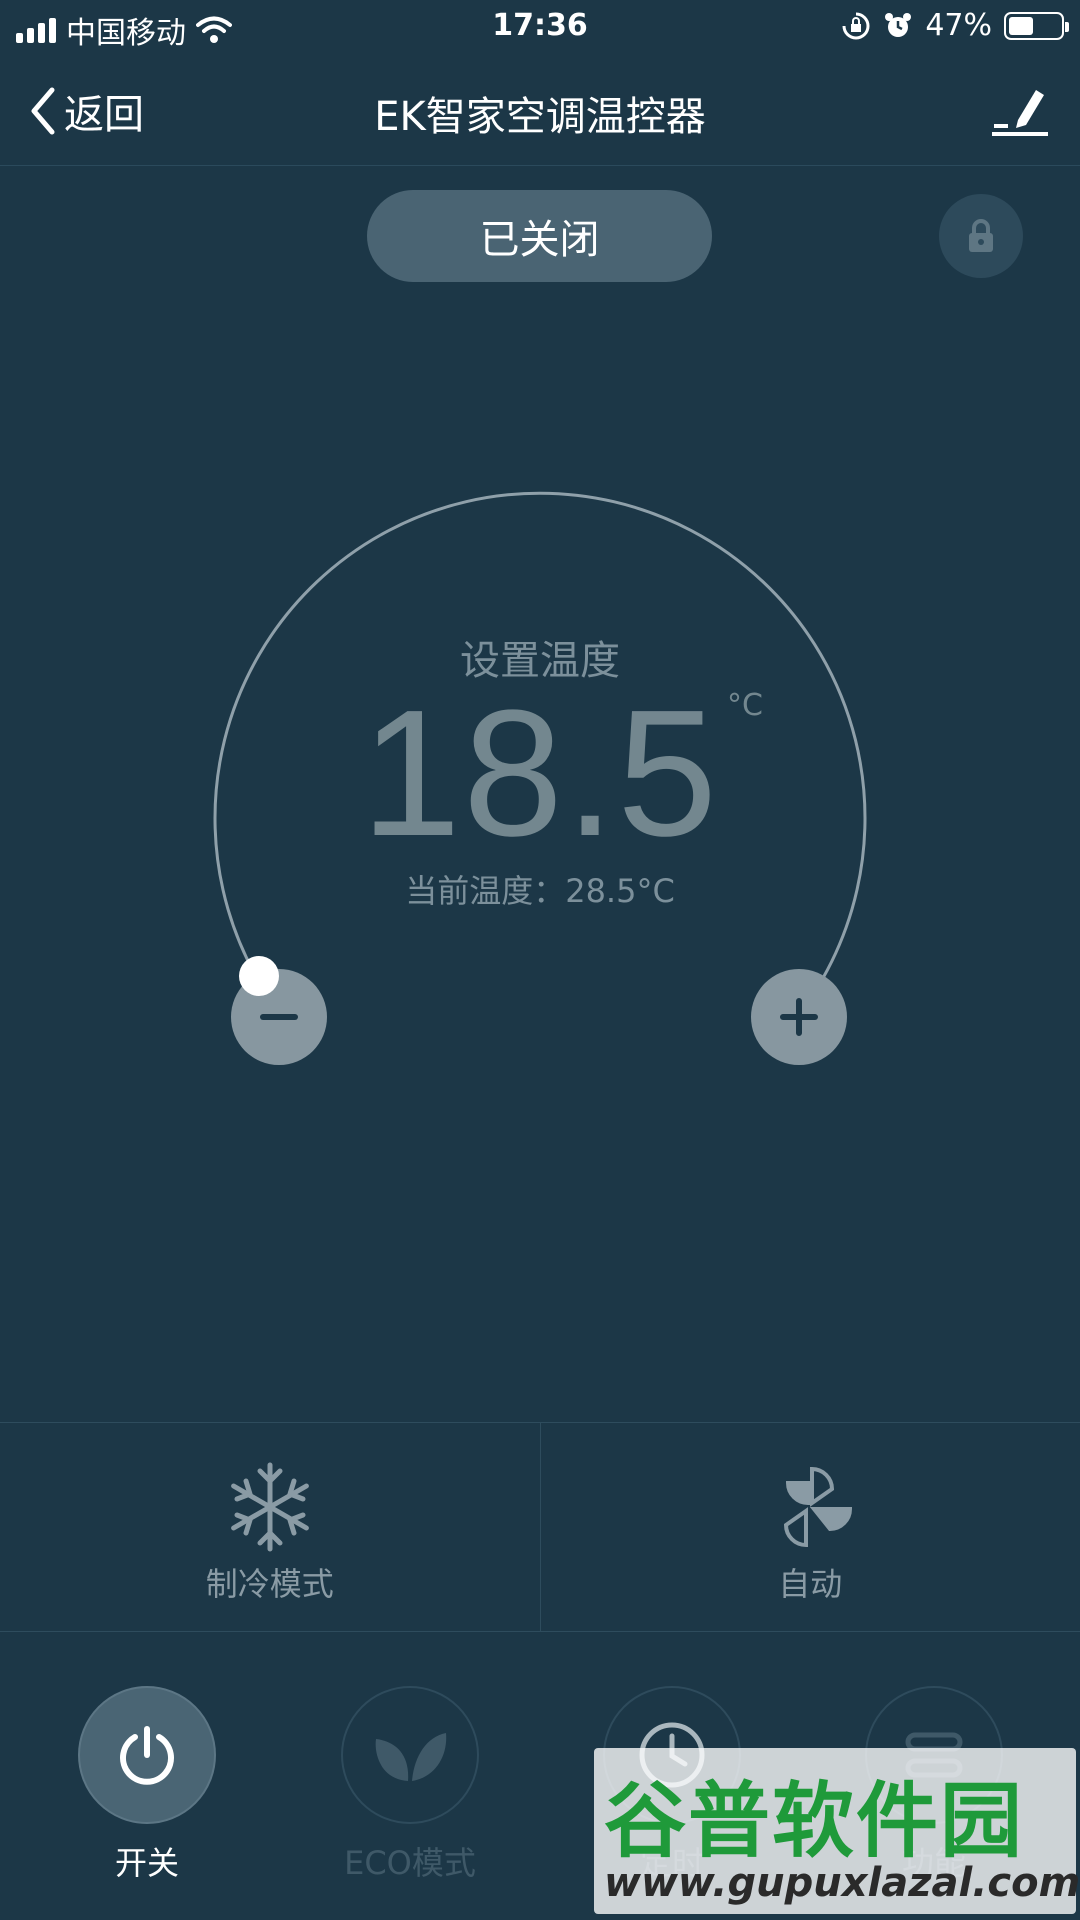 This screenshot has height=1920, width=1080. What do you see at coordinates (540, 773) in the screenshot?
I see `set-temp-value: 18.5` at bounding box center [540, 773].